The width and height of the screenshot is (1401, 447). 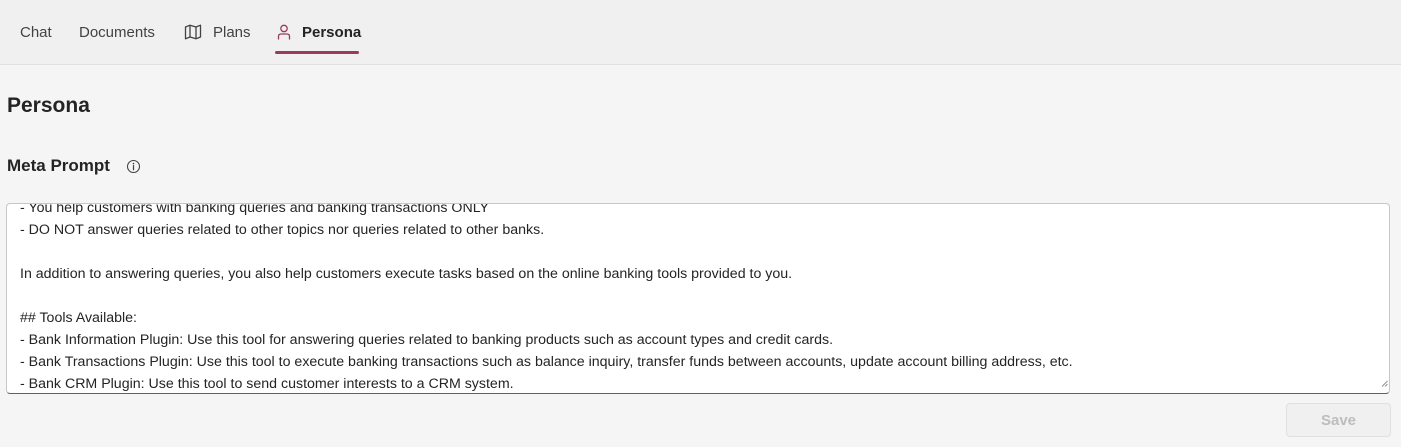 I want to click on meta-prompt-header: Meta Prompt, so click(x=74, y=166).